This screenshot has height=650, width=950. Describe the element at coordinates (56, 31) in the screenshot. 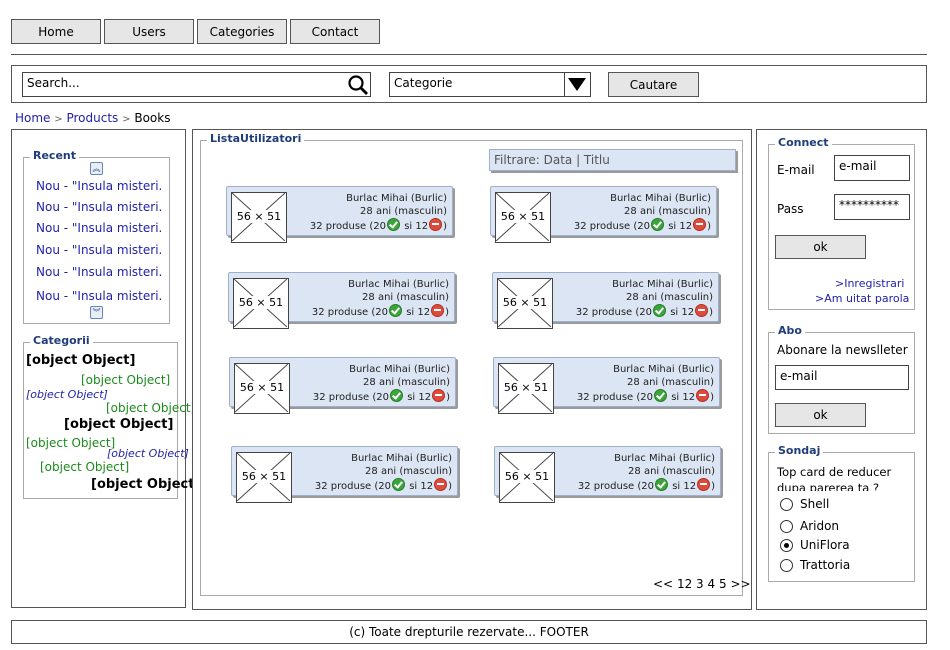

I see `tab-home: Home` at that location.